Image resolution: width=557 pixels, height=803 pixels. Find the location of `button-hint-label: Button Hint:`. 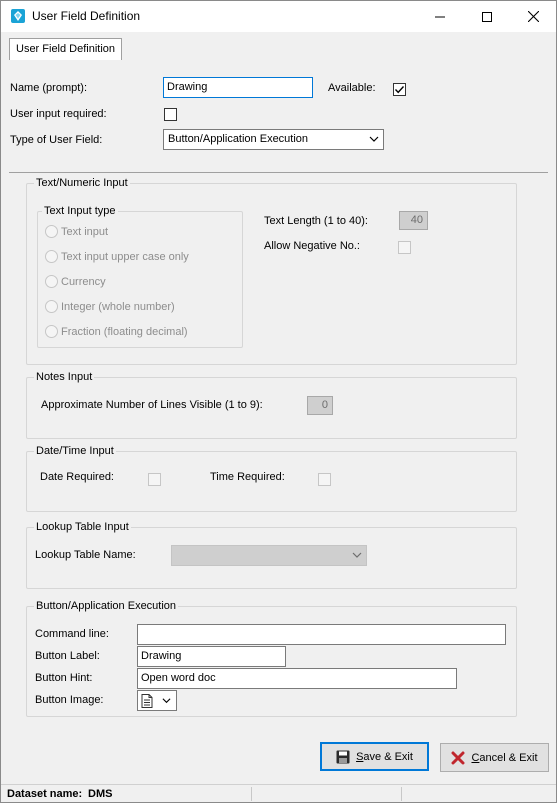

button-hint-label: Button Hint: is located at coordinates (64, 678).